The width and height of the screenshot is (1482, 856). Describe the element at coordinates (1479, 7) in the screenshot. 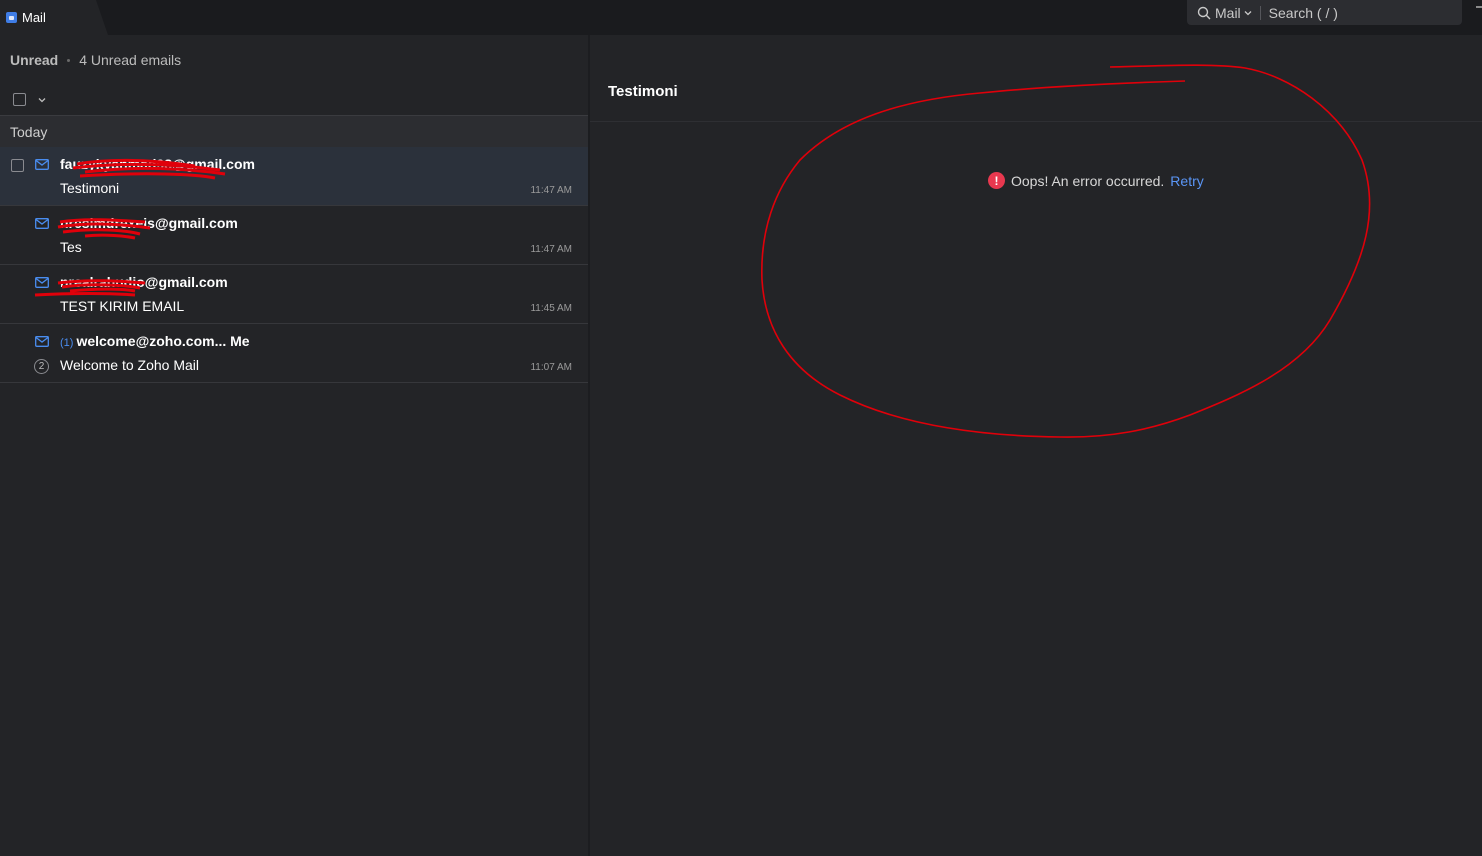

I see `overflow-indicator` at that location.